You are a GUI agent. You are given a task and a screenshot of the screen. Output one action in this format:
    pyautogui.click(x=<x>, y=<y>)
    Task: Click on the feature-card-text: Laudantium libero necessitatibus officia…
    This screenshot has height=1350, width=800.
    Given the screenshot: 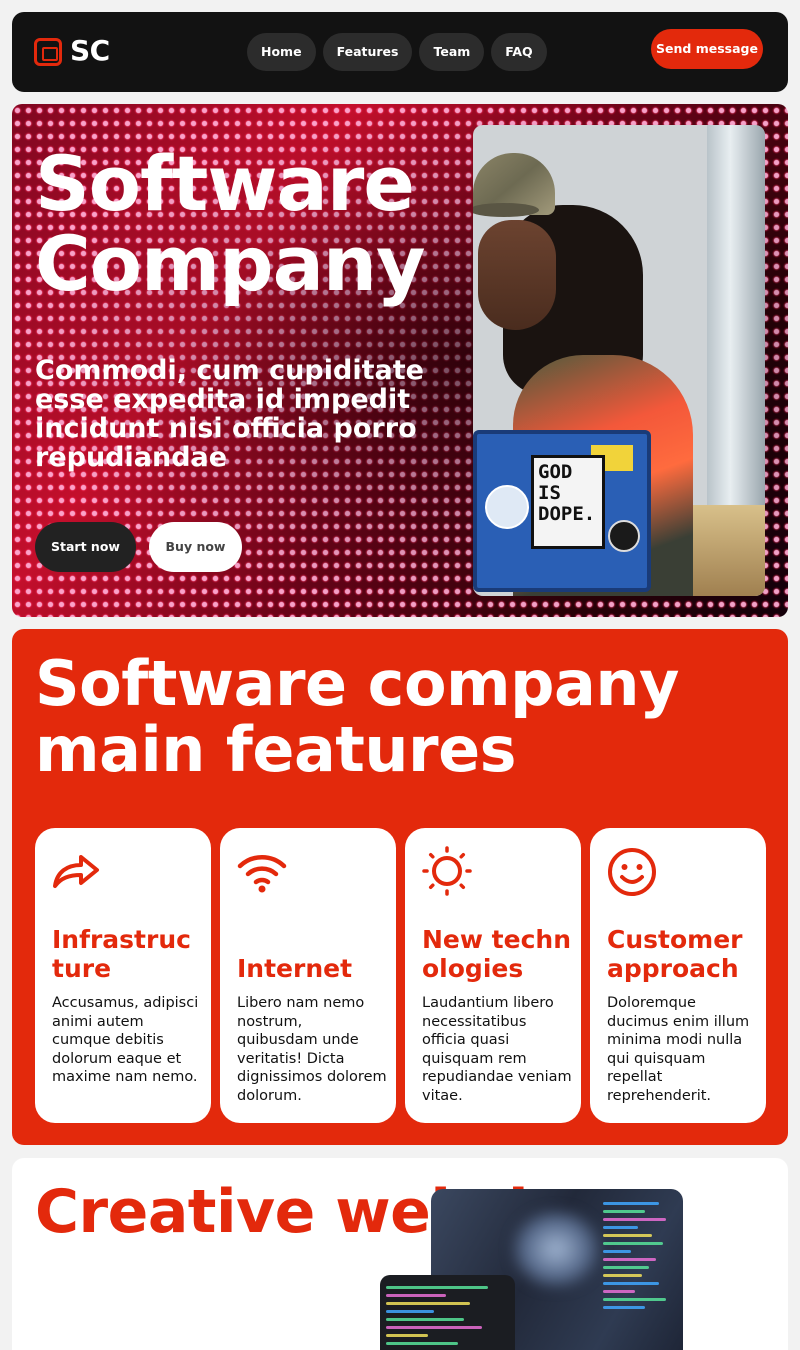 What is the action you would take?
    pyautogui.click(x=497, y=1049)
    